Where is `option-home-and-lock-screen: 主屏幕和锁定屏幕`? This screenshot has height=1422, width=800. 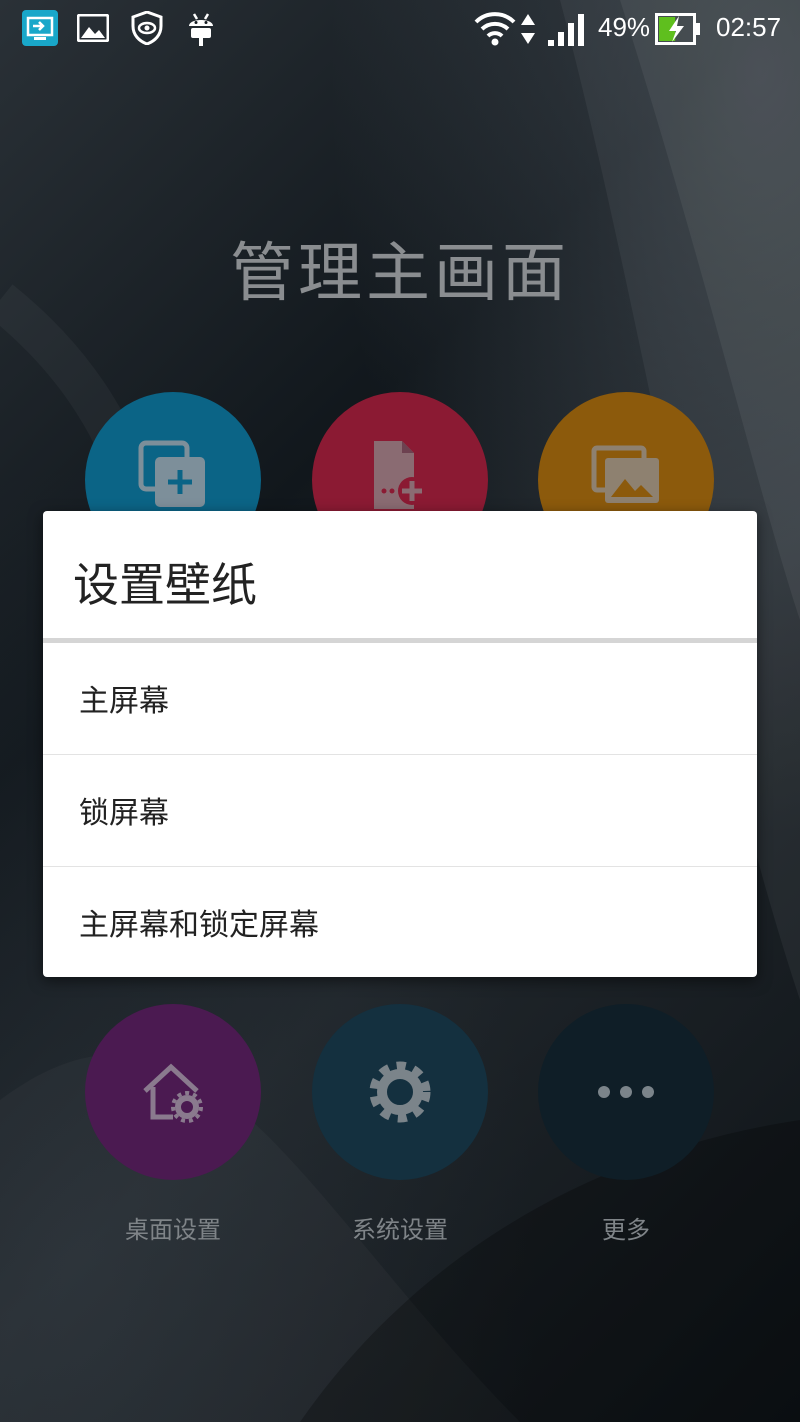 option-home-and-lock-screen: 主屏幕和锁定屏幕 is located at coordinates (400, 922).